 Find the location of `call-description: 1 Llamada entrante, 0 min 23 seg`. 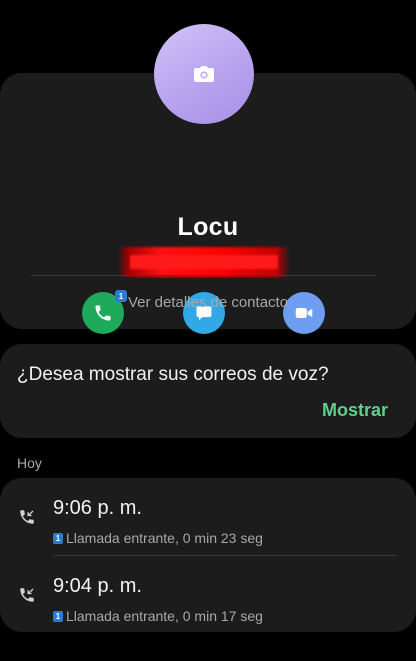

call-description: 1 Llamada entrante, 0 min 23 seg is located at coordinates (158, 538).